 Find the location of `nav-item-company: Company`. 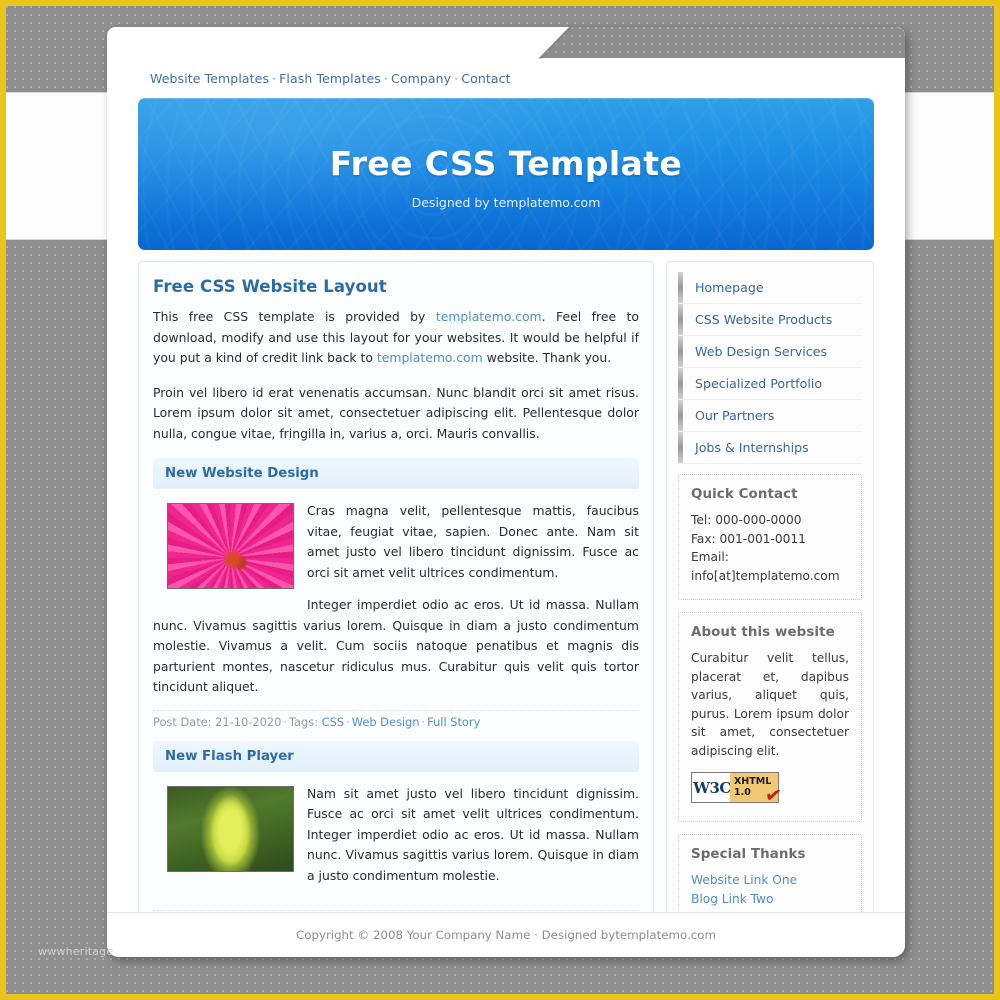

nav-item-company: Company is located at coordinates (421, 78).